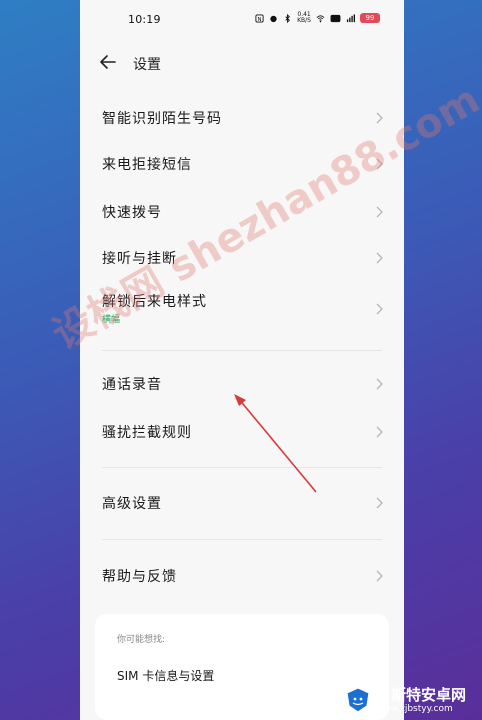 This screenshot has height=720, width=482. Describe the element at coordinates (335, 18) in the screenshot. I see `hd-icon` at that location.